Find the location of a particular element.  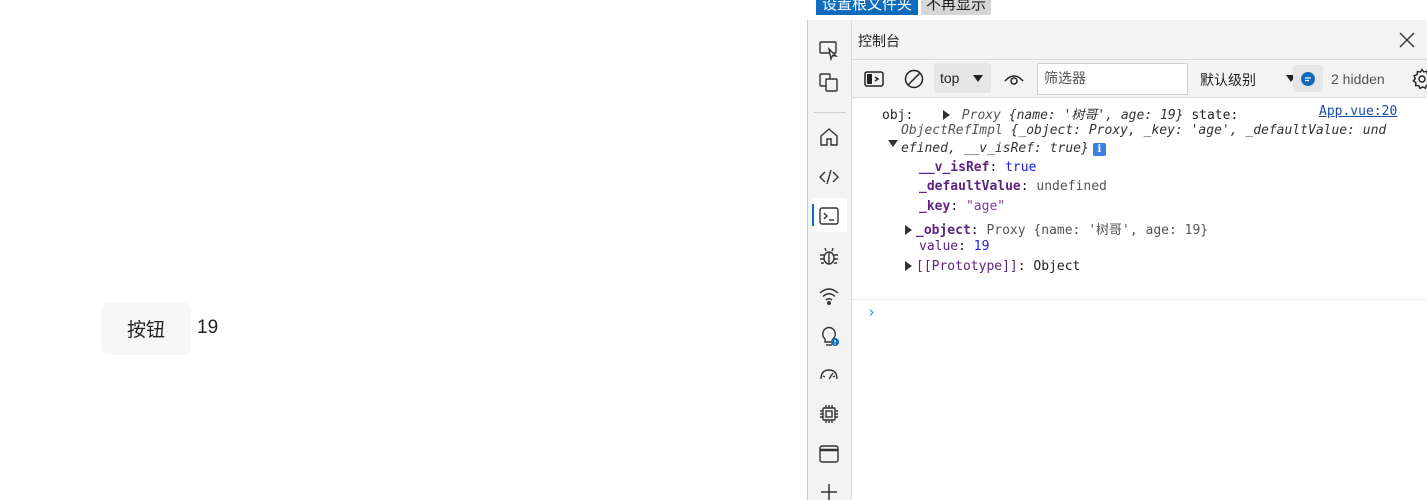

dont-show-again-button: 不再显示 is located at coordinates (956, 7).